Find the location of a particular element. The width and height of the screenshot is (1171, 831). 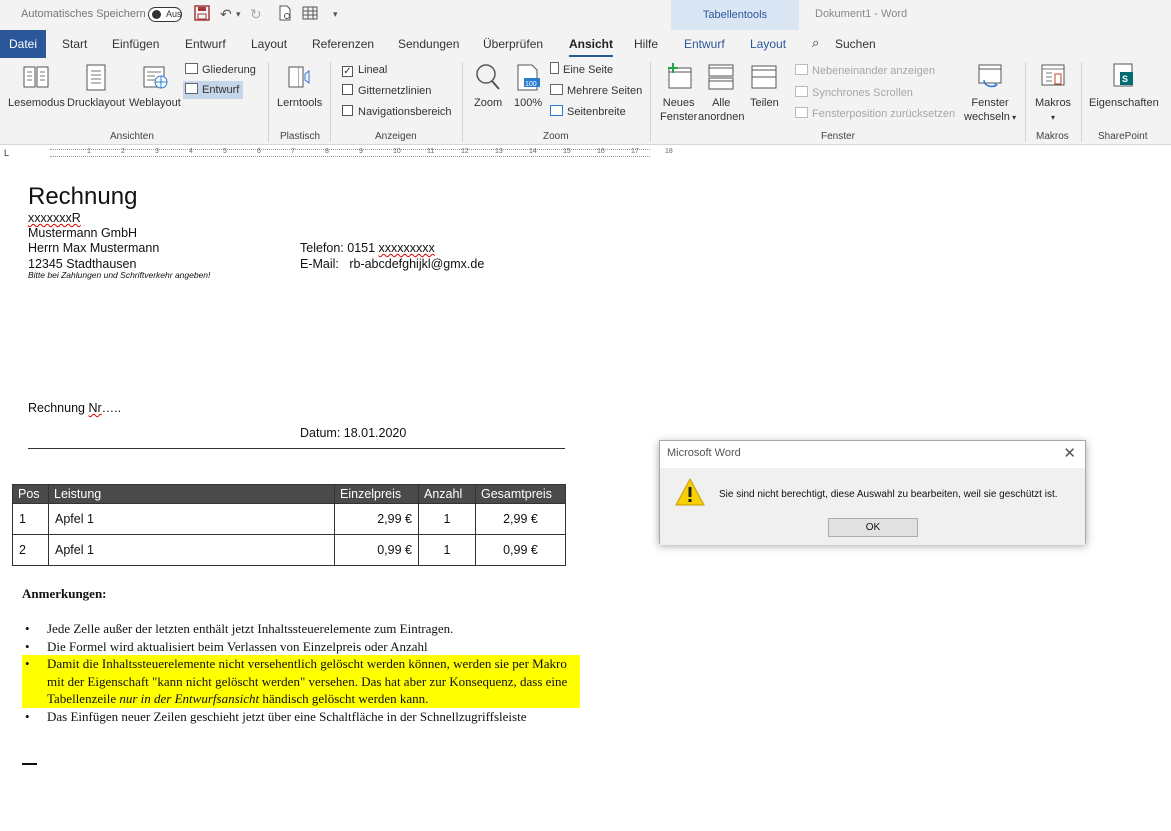

cell-unit-price: 2,99 € is located at coordinates (376, 519).